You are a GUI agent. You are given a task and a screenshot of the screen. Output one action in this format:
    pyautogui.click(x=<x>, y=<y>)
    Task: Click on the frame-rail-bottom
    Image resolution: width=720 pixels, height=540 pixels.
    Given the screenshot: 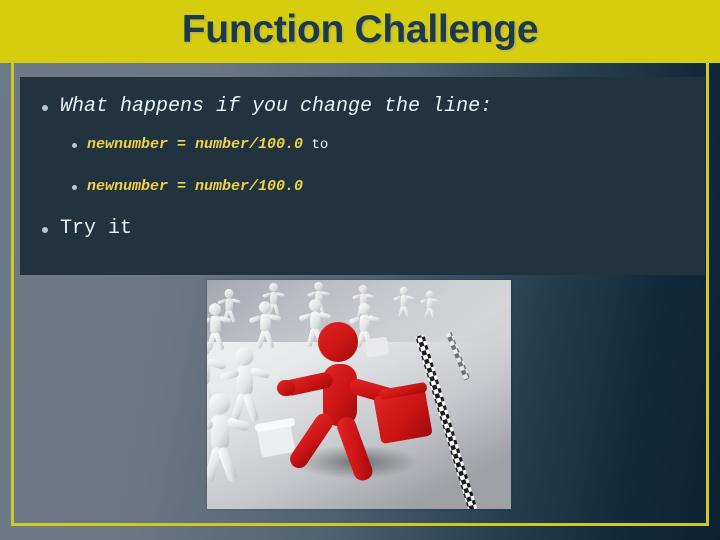 What is the action you would take?
    pyautogui.click(x=360, y=524)
    